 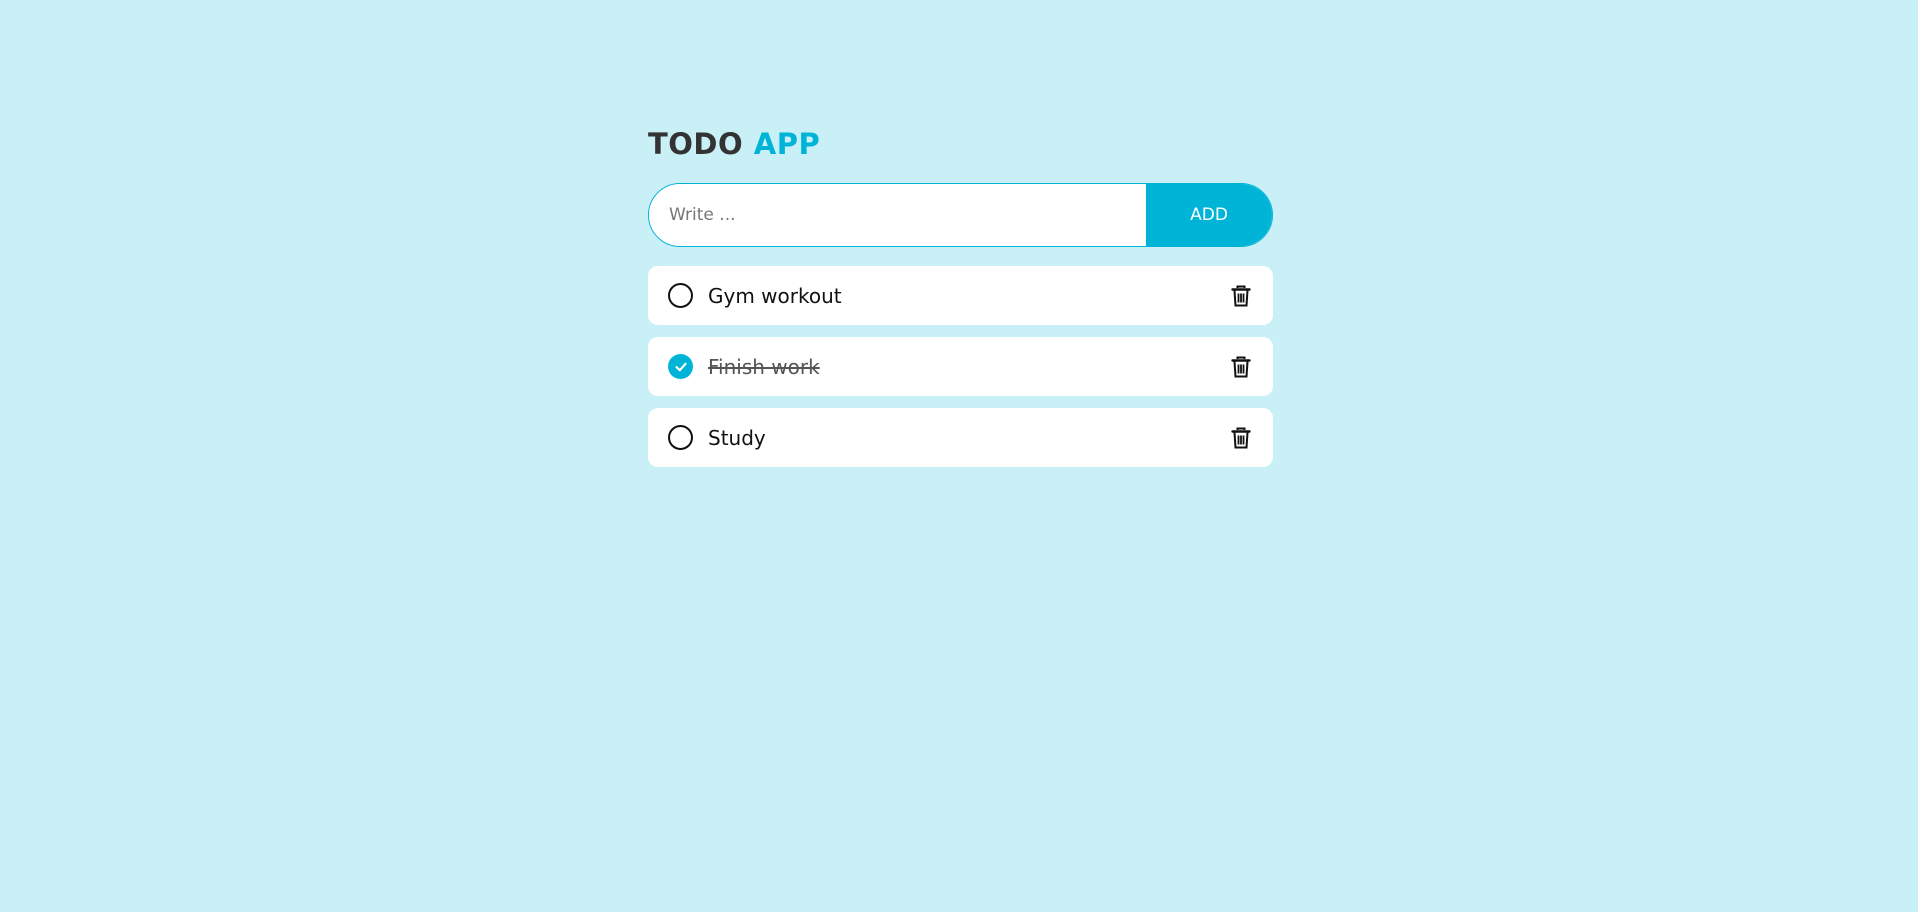 I want to click on todo-list: Gym workout Finish work Study, so click(x=960, y=366).